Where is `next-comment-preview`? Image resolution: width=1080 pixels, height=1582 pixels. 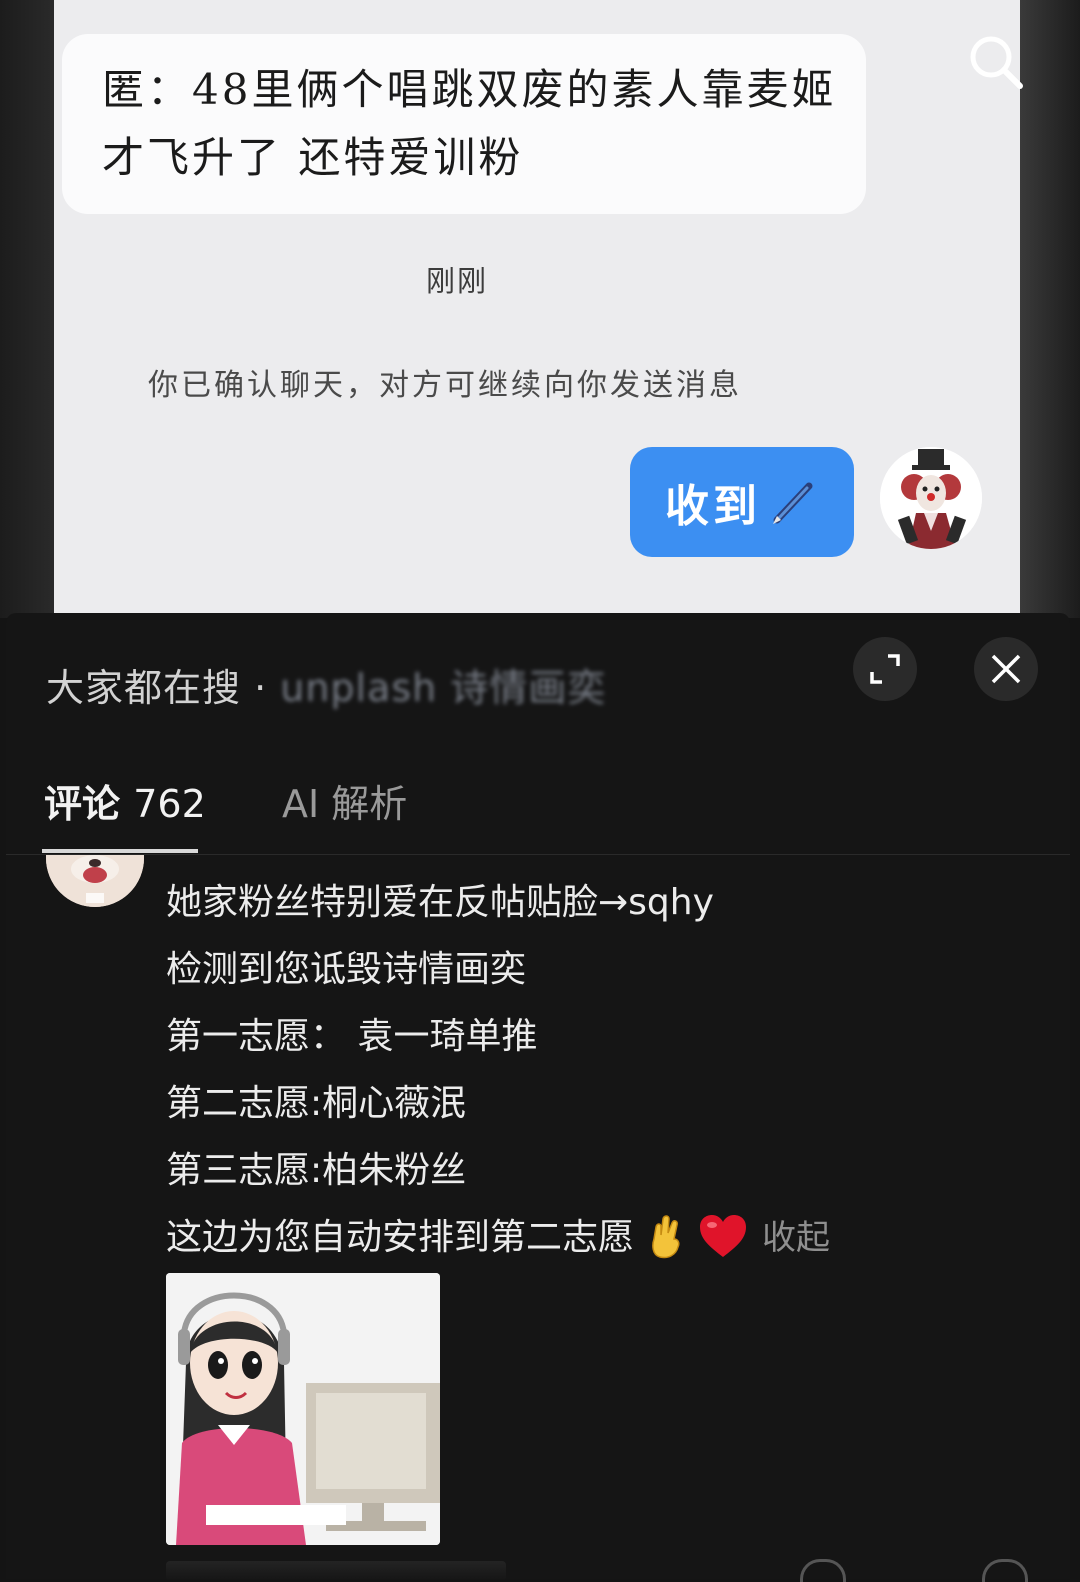 next-comment-preview is located at coordinates (336, 1571).